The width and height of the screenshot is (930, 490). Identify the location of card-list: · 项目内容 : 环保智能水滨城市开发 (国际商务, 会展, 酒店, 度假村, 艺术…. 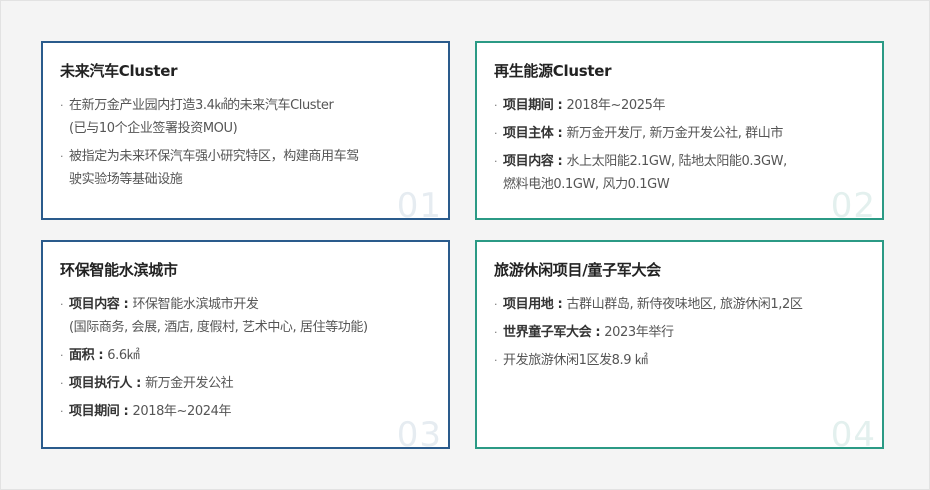
(239, 360).